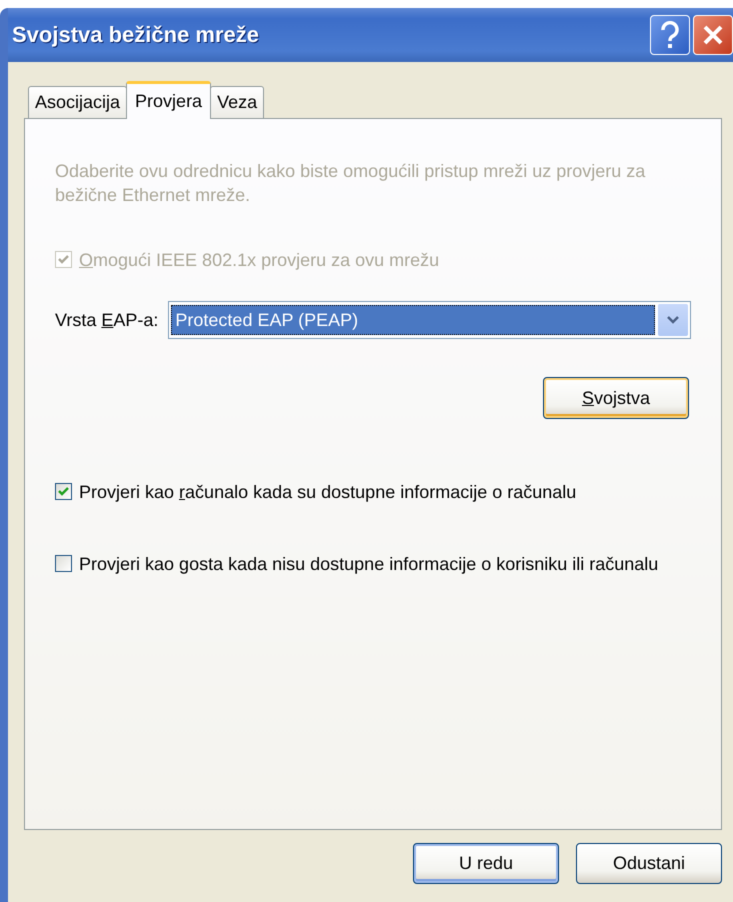 This screenshot has width=733, height=902. What do you see at coordinates (616, 398) in the screenshot?
I see `properties-button: Svojstva` at bounding box center [616, 398].